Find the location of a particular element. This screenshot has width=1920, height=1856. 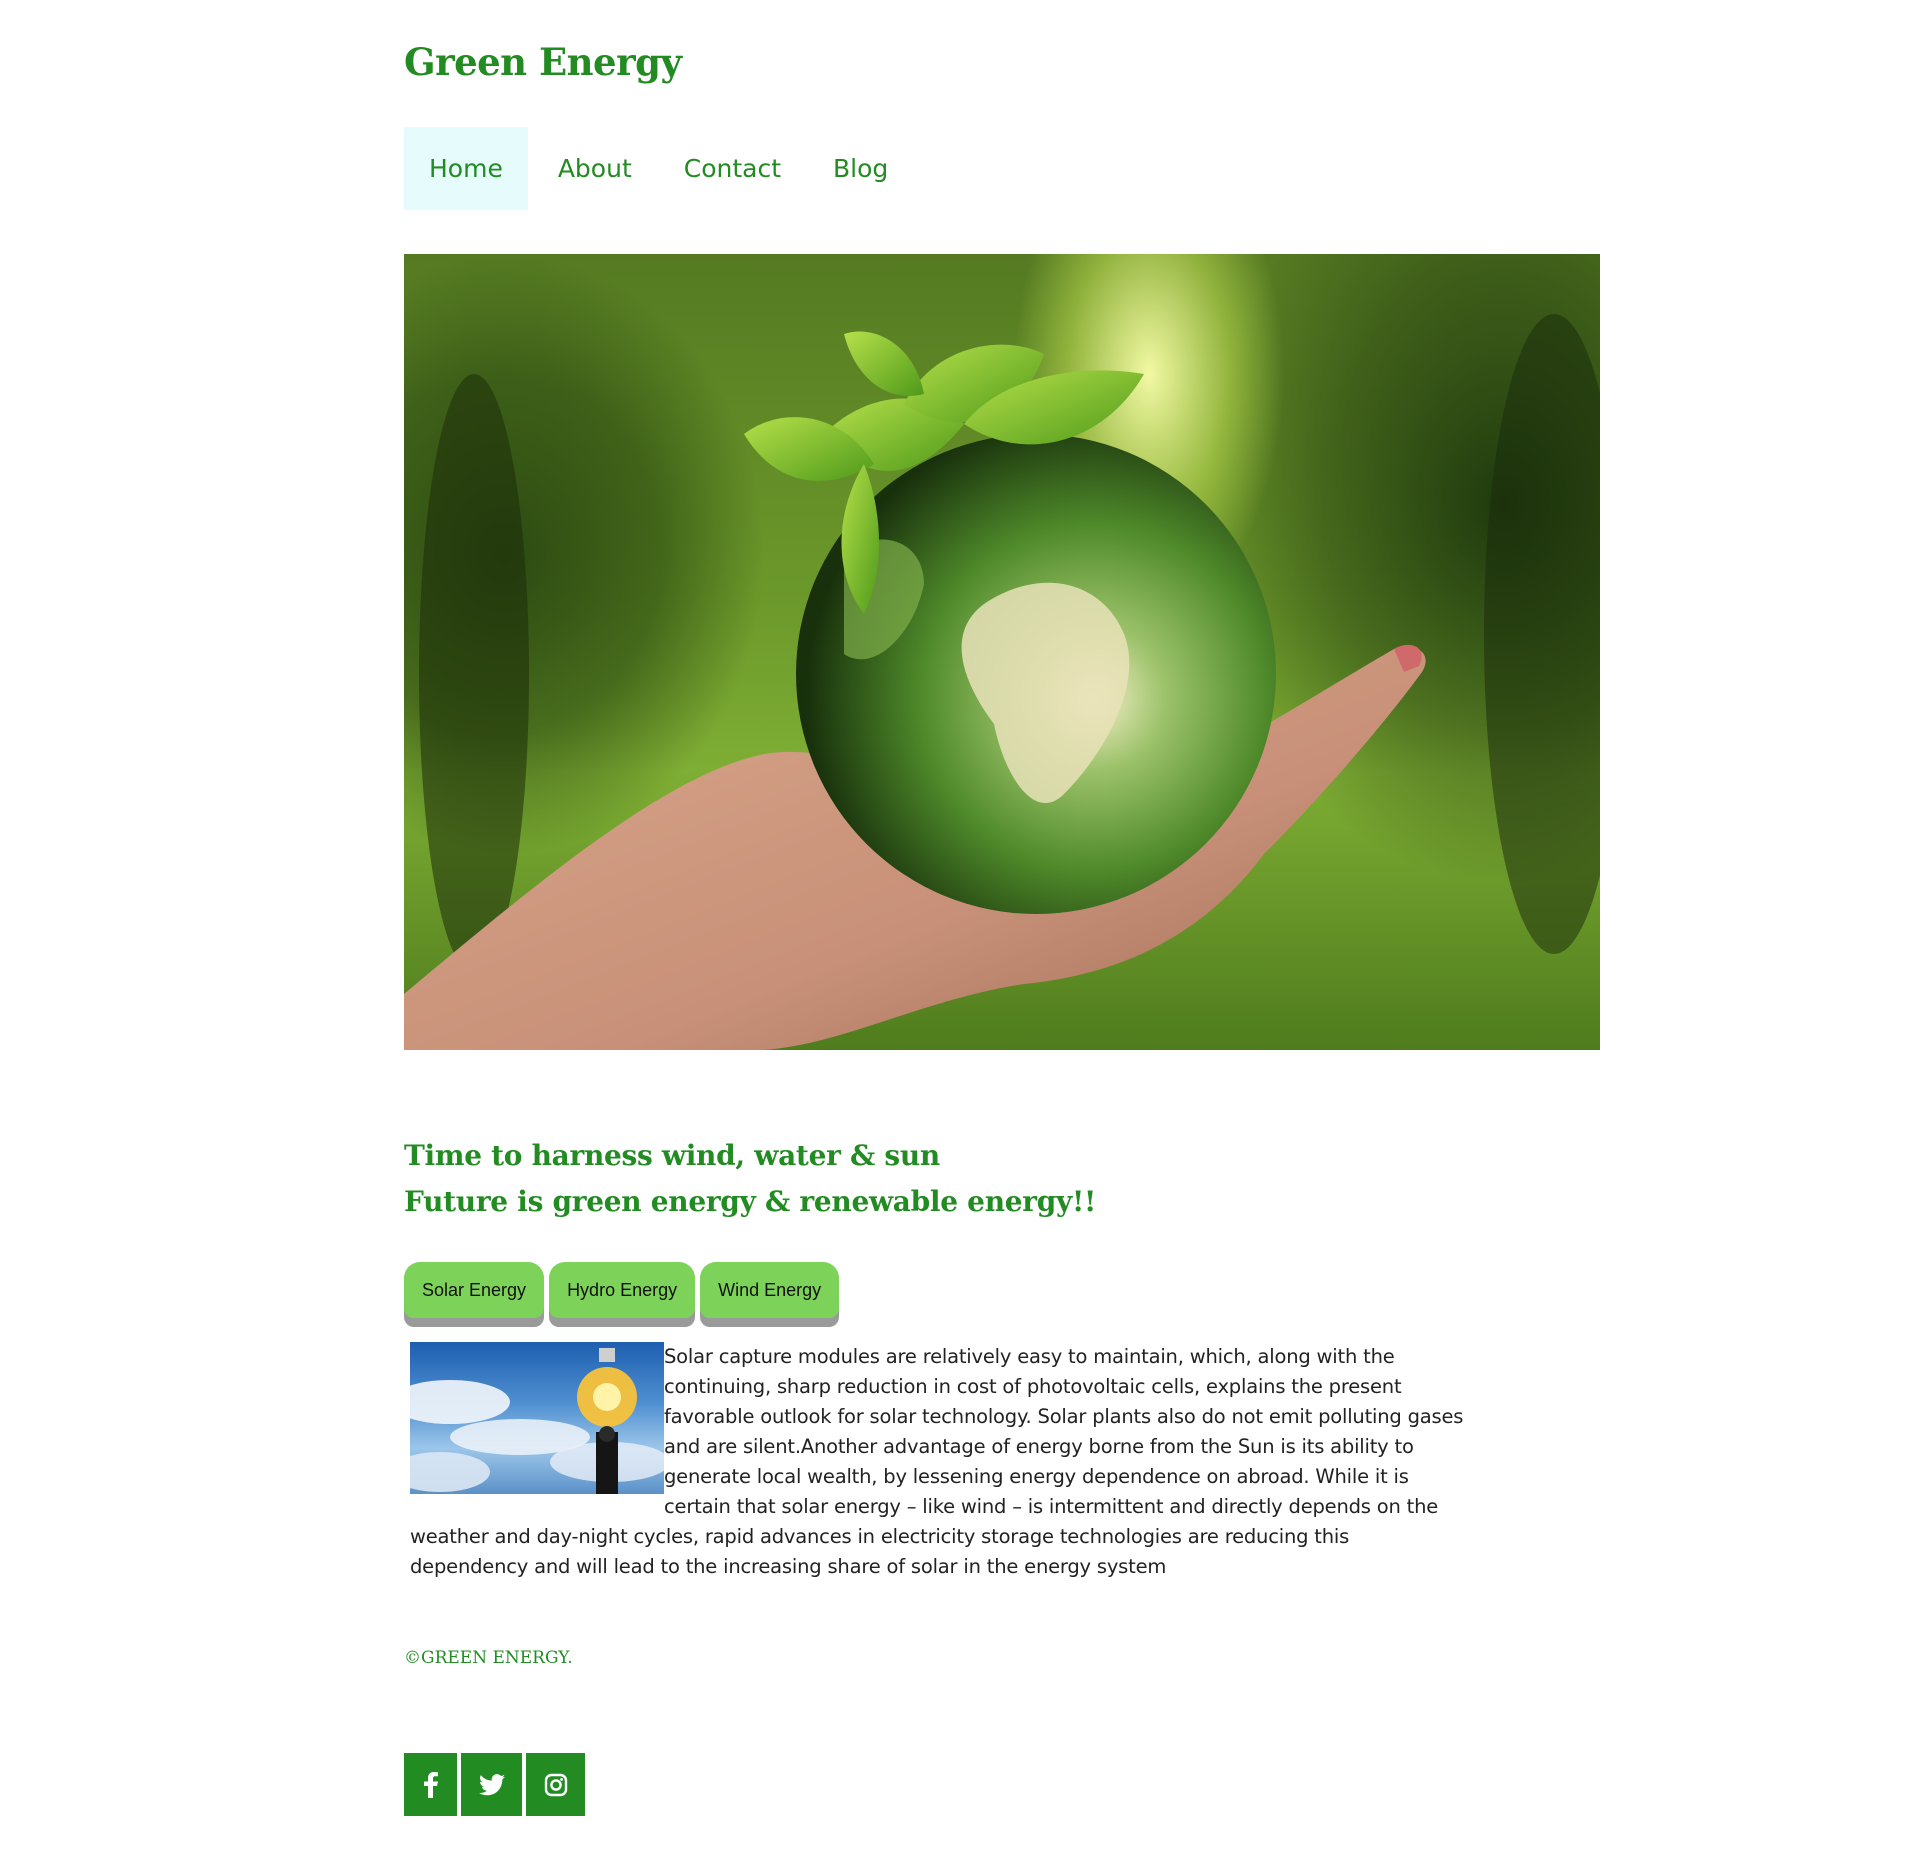

nav-item-contact: Contact is located at coordinates (734, 168).